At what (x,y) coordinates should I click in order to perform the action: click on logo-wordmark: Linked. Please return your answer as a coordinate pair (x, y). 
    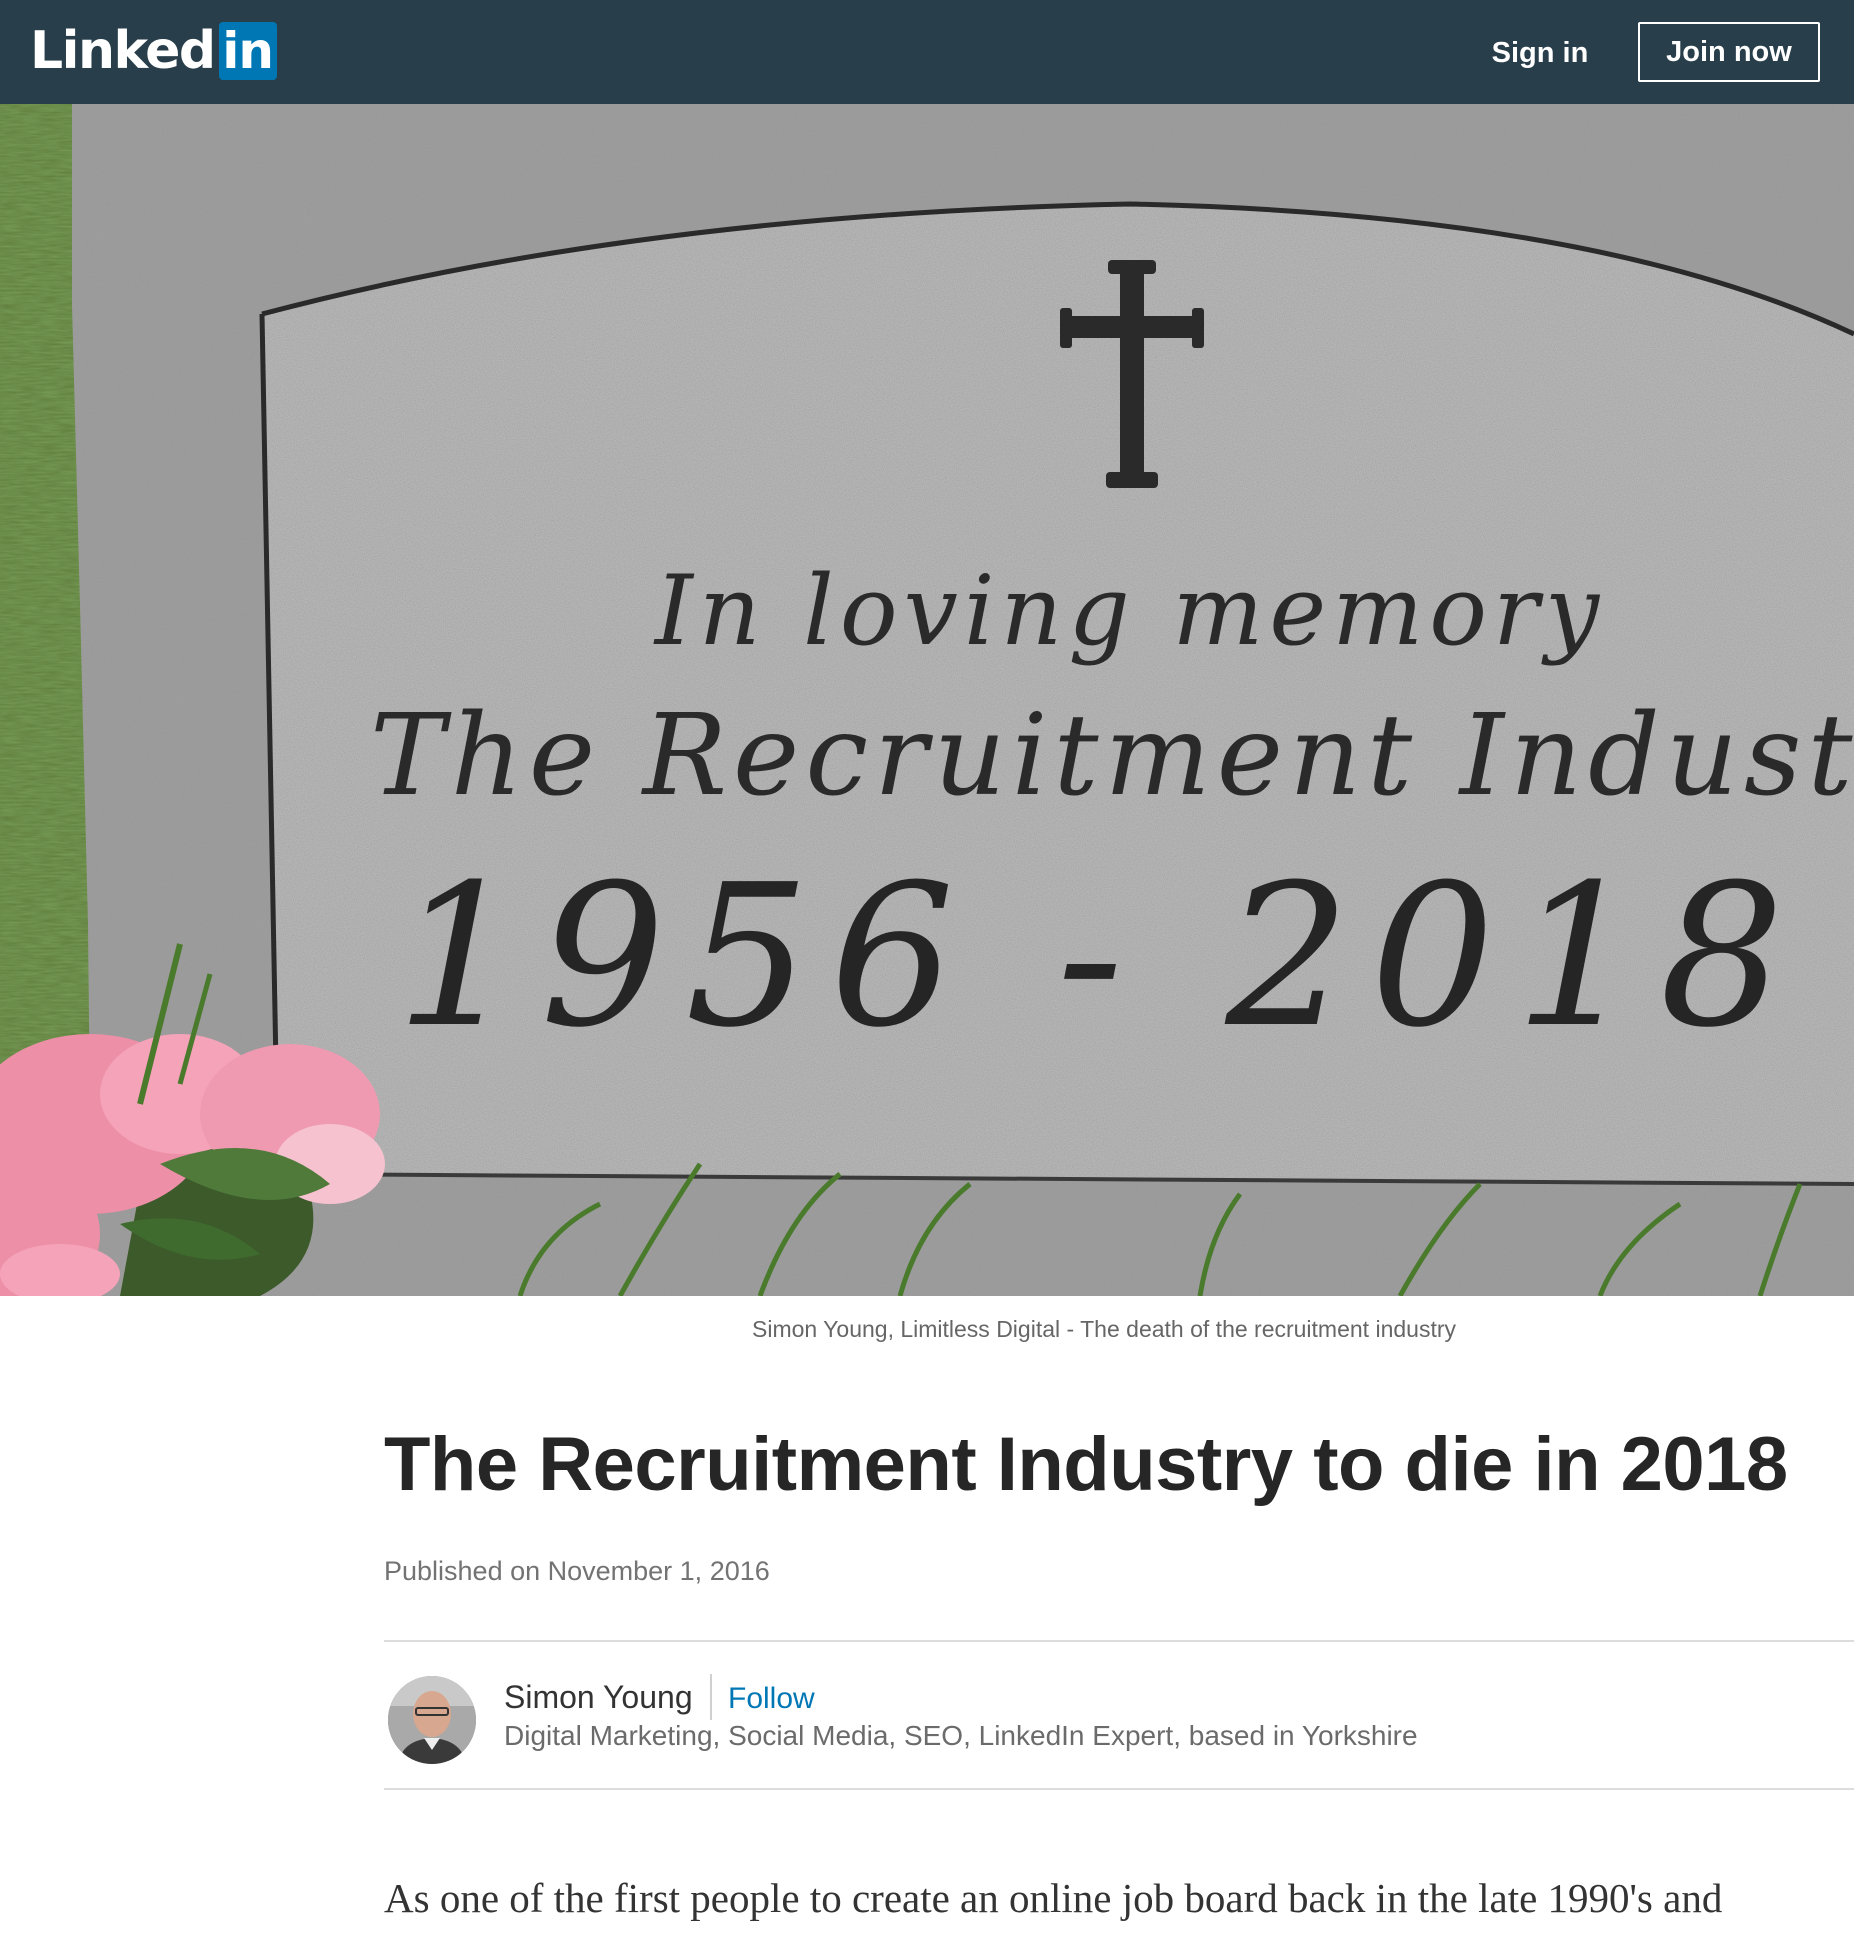
    Looking at the image, I should click on (123, 51).